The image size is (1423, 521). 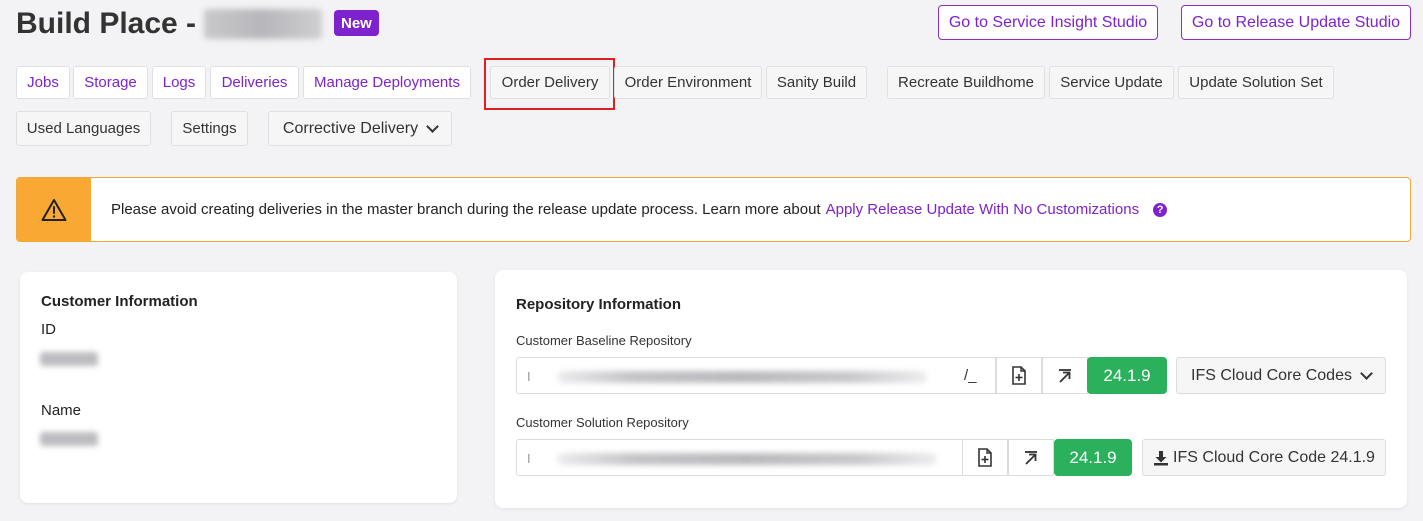 What do you see at coordinates (119, 301) in the screenshot?
I see `customer-information-title: Customer Information` at bounding box center [119, 301].